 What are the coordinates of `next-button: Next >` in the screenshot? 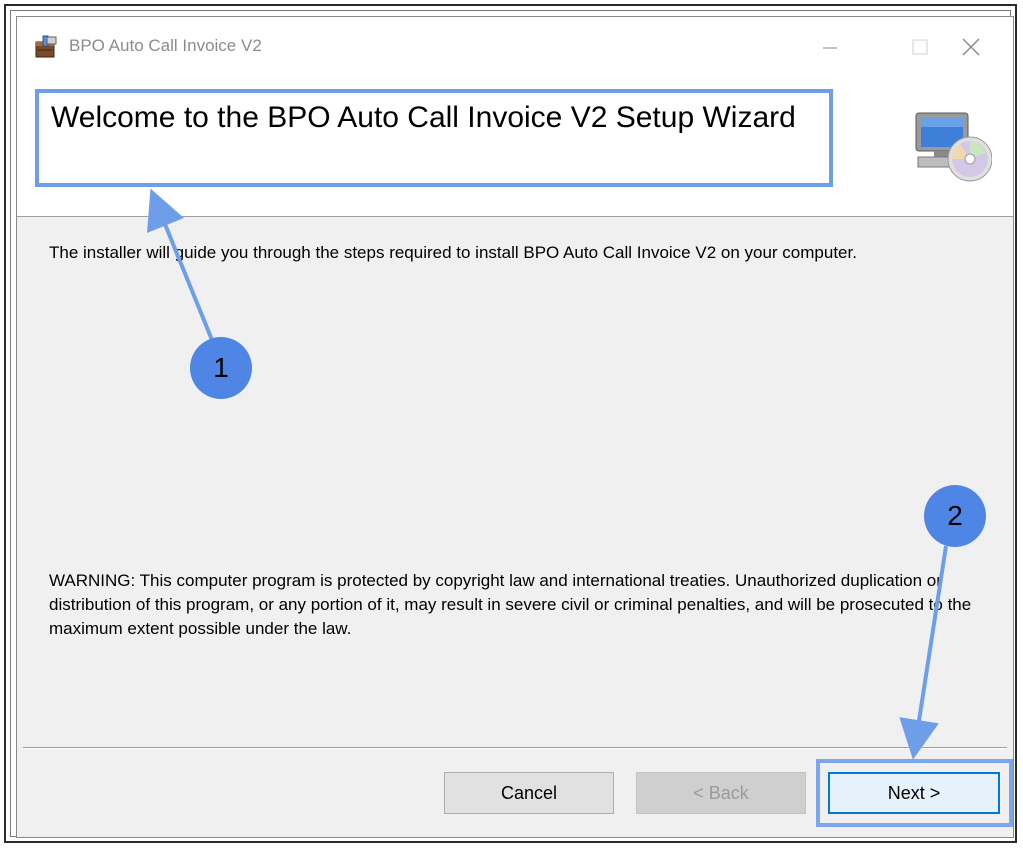 It's located at (914, 793).